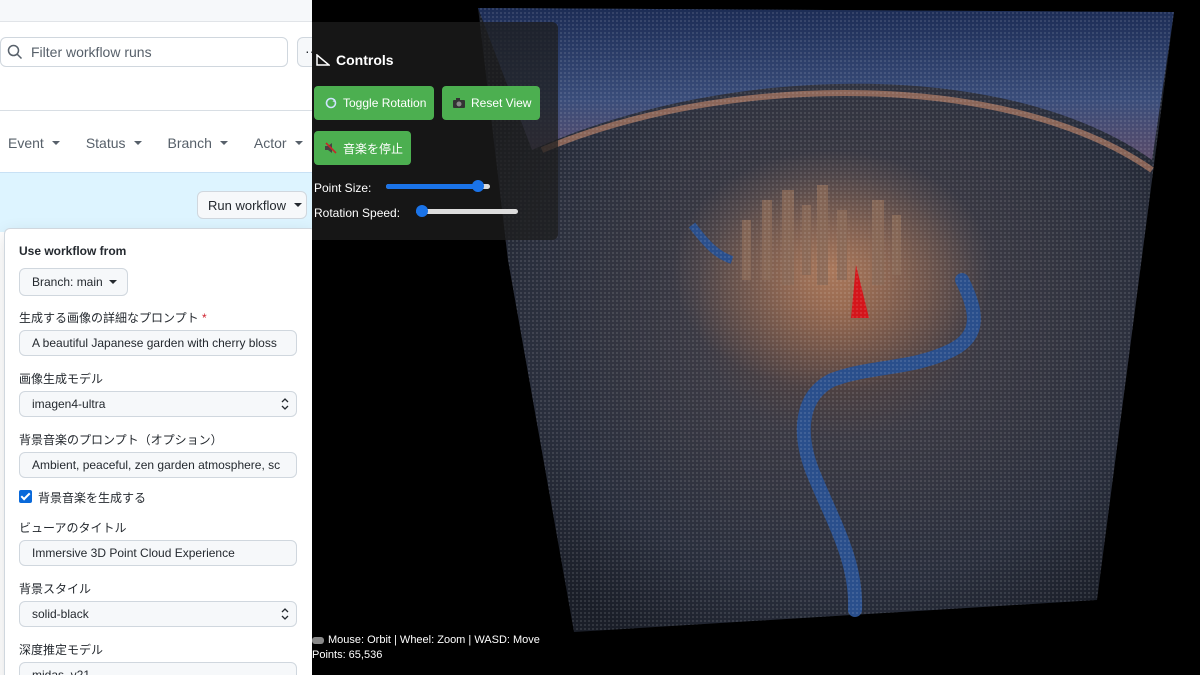 Image resolution: width=1200 pixels, height=675 pixels. Describe the element at coordinates (158, 553) in the screenshot. I see `viewer-title-input: Immersive 3D Point Cloud Experience` at that location.